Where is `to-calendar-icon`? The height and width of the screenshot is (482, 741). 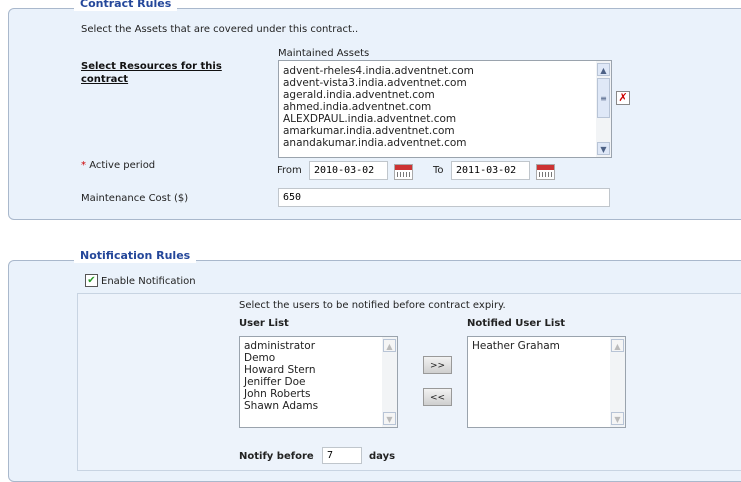
to-calendar-icon is located at coordinates (545, 172).